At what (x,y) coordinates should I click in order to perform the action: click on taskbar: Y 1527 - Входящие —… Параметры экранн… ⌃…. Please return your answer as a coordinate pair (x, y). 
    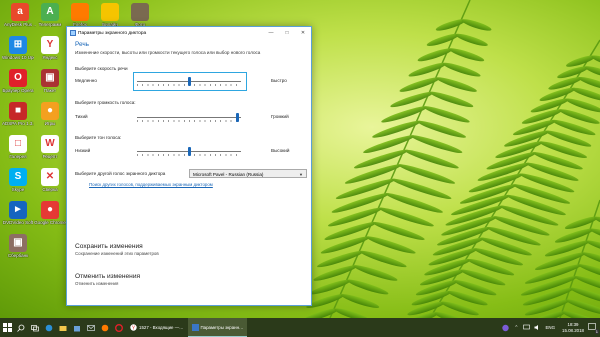
    Looking at the image, I should click on (300, 327).